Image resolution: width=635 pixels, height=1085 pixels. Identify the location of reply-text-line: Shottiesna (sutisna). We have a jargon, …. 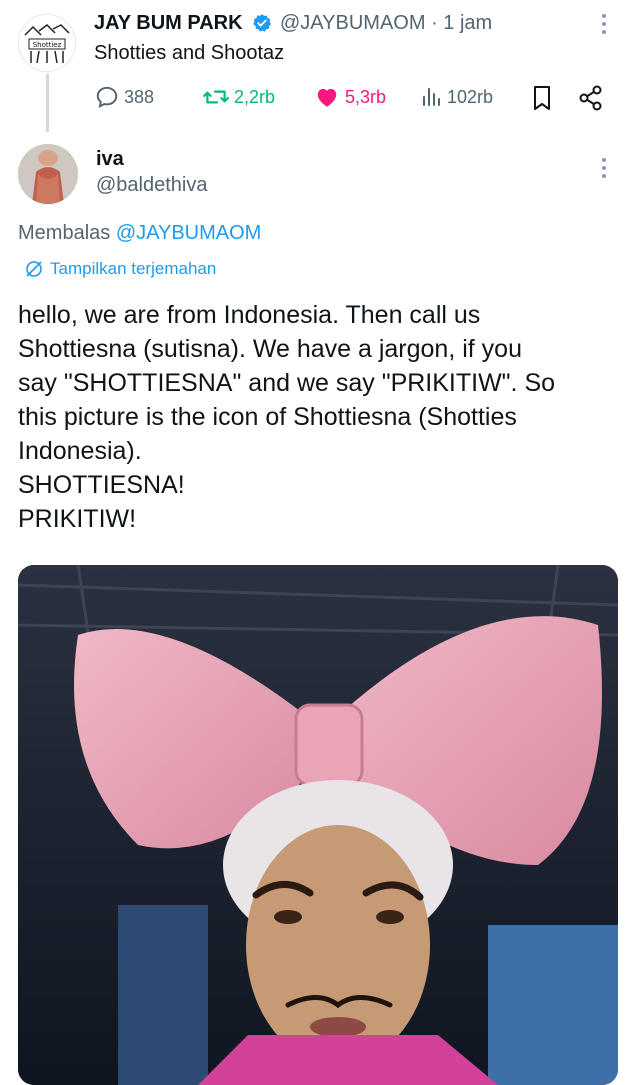
(270, 349).